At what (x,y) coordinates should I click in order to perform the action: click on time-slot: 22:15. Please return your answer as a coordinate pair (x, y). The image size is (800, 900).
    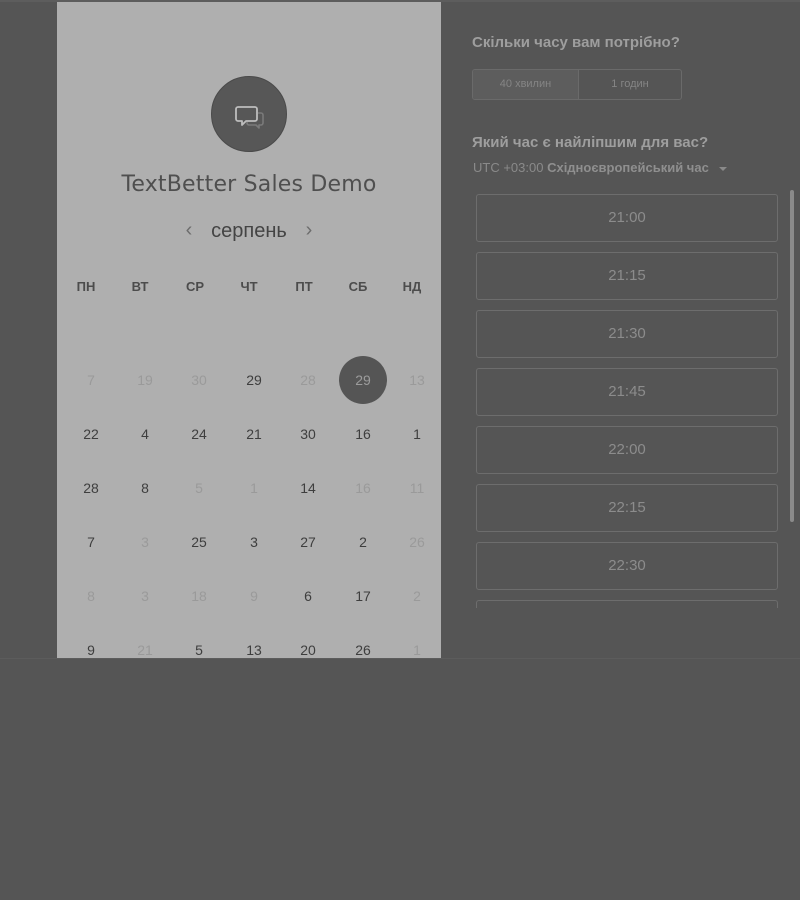
    Looking at the image, I should click on (627, 508).